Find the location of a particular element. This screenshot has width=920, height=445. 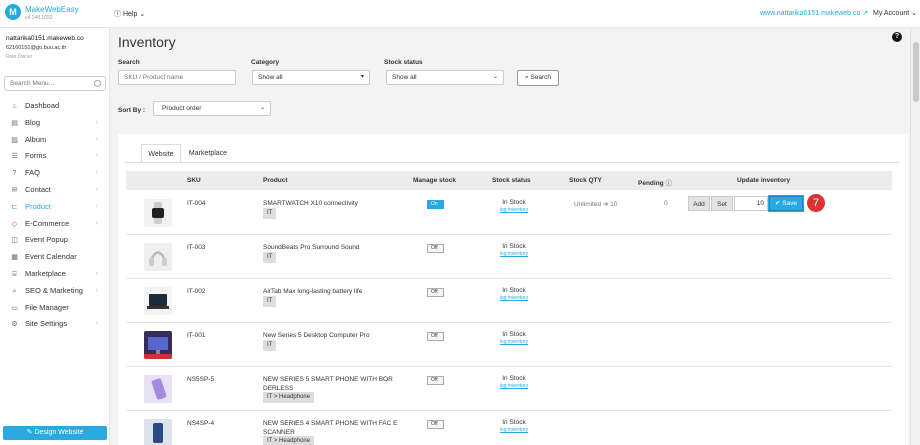

sidebar-item-faq: ? FAQ › is located at coordinates (55, 173).